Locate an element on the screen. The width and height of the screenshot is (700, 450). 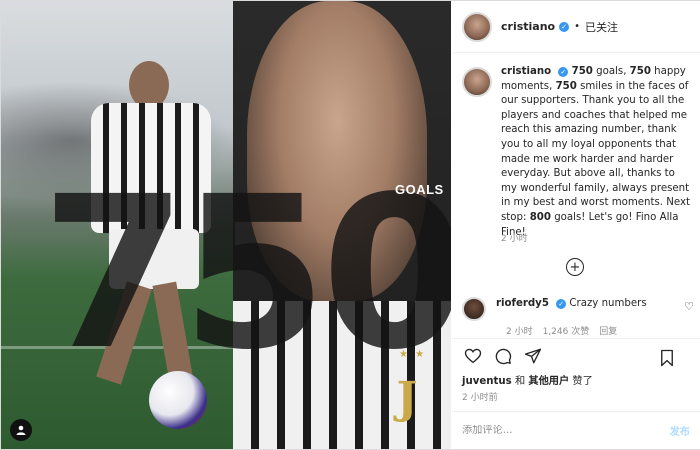
comment-time: 2 小时 is located at coordinates (519, 332).